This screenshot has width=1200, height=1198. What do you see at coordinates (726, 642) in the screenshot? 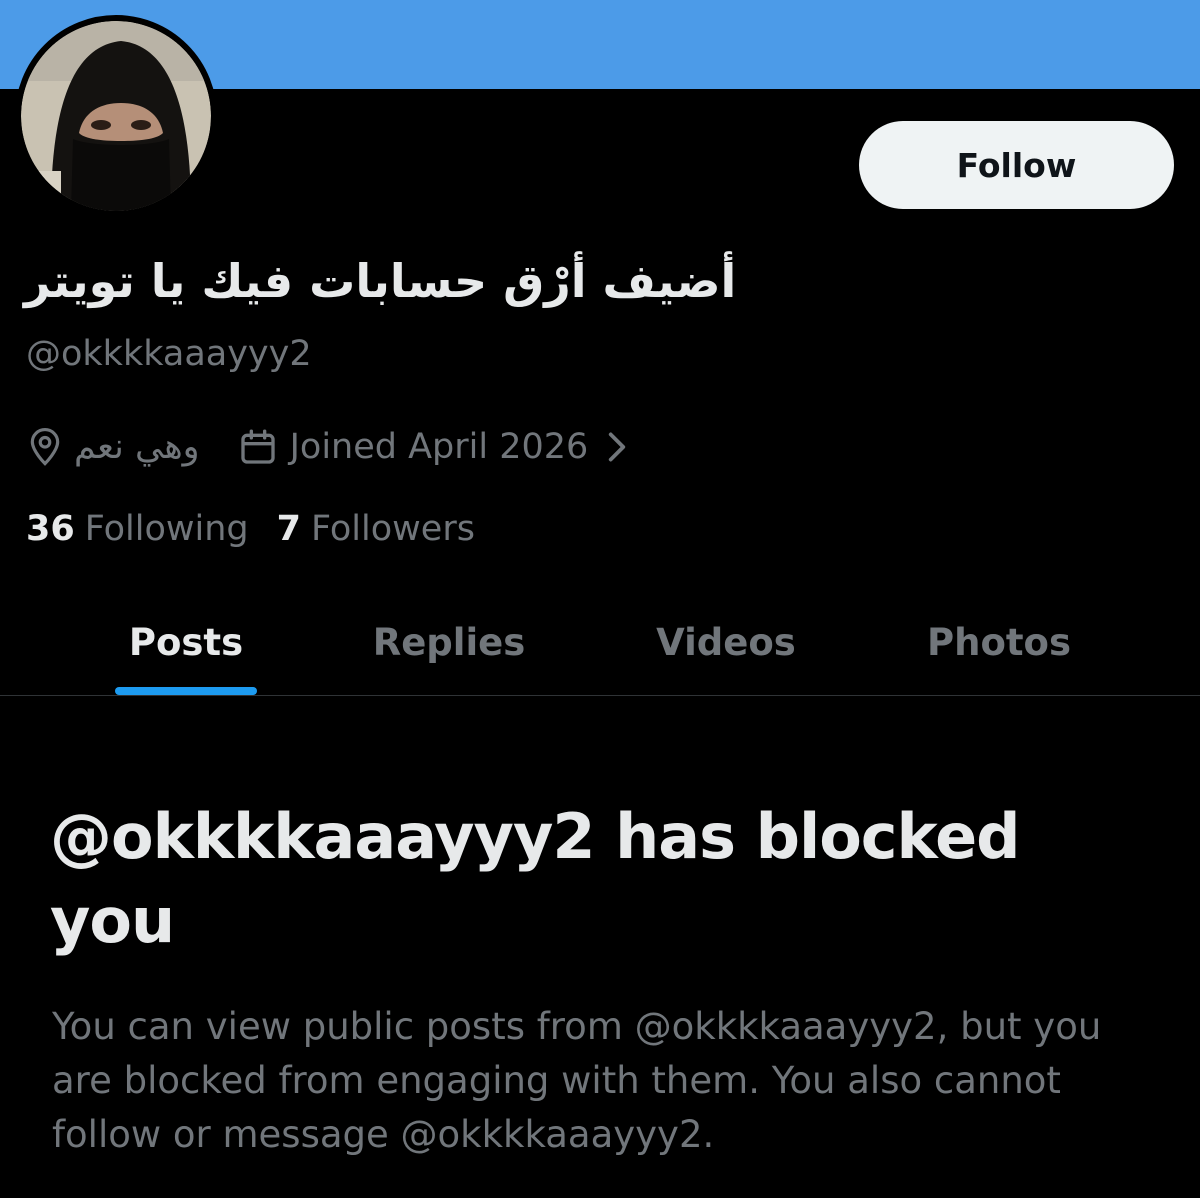
I see `tab-videos: Videos` at bounding box center [726, 642].